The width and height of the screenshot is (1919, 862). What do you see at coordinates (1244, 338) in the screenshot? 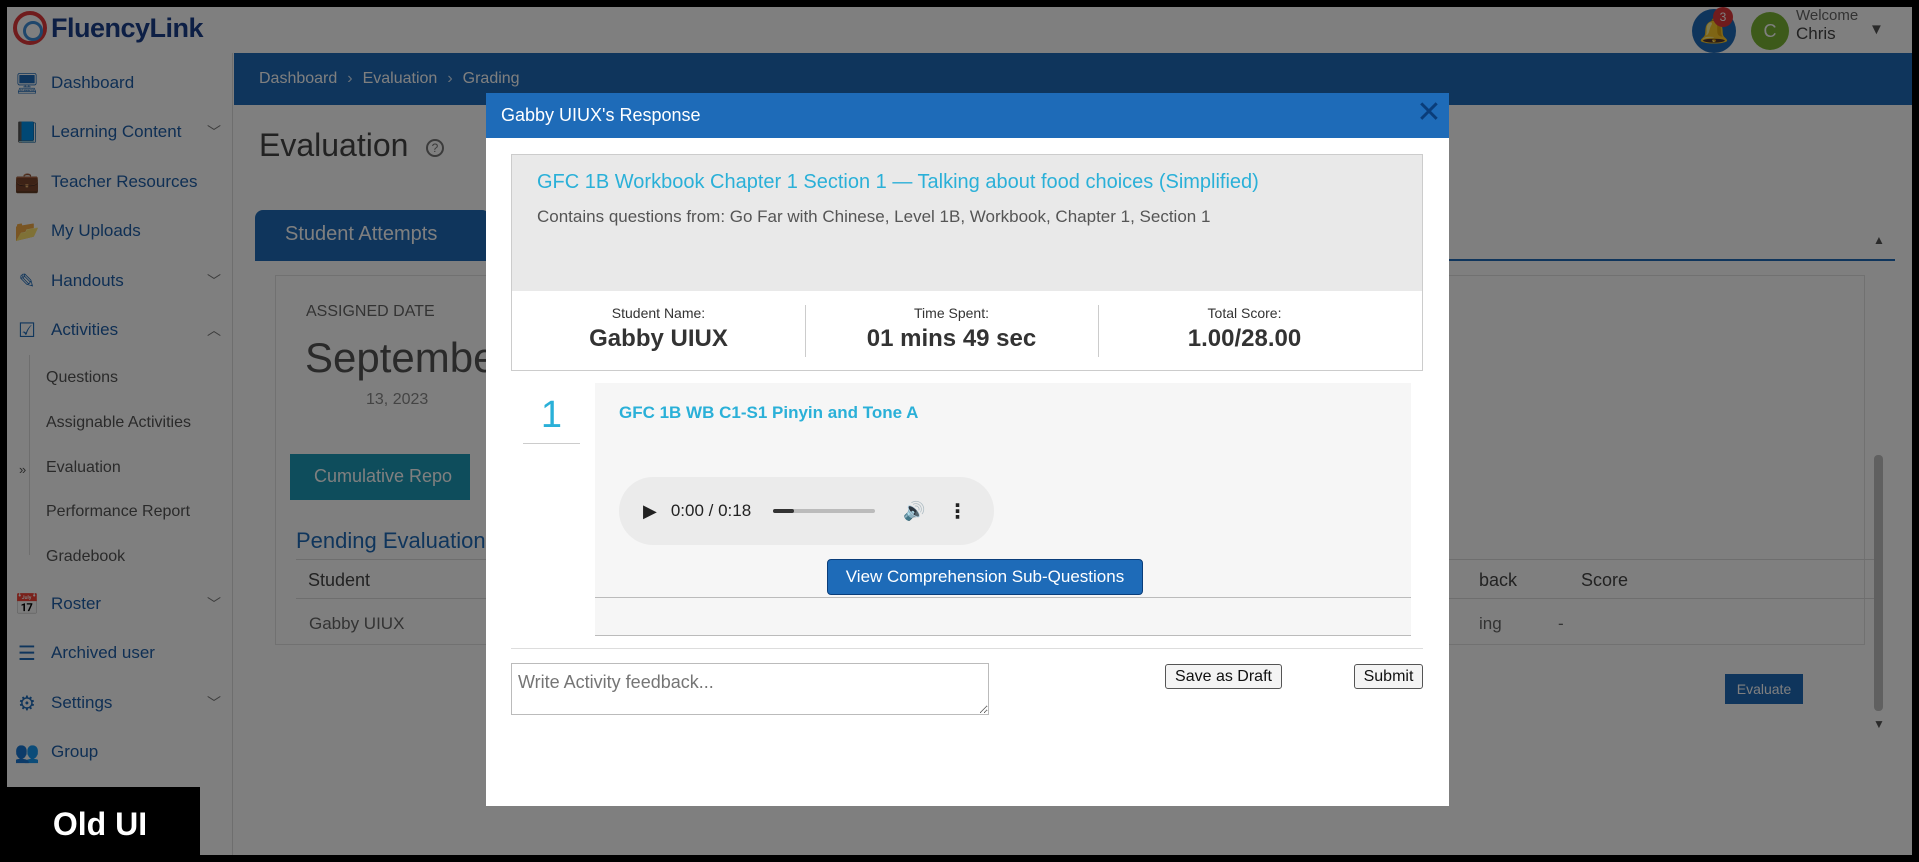
I see `stat-value: 1.00/28.00` at bounding box center [1244, 338].